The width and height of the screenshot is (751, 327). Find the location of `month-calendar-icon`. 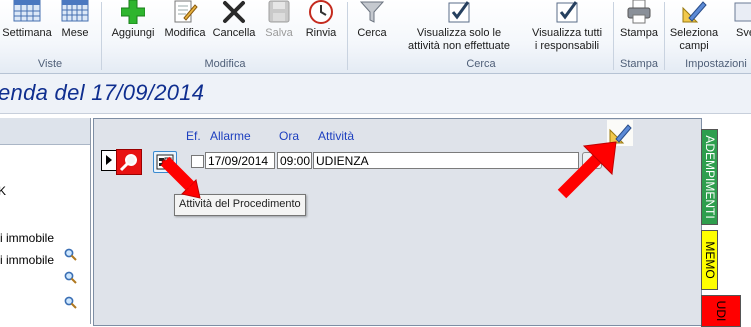

month-calendar-icon is located at coordinates (75, 11).